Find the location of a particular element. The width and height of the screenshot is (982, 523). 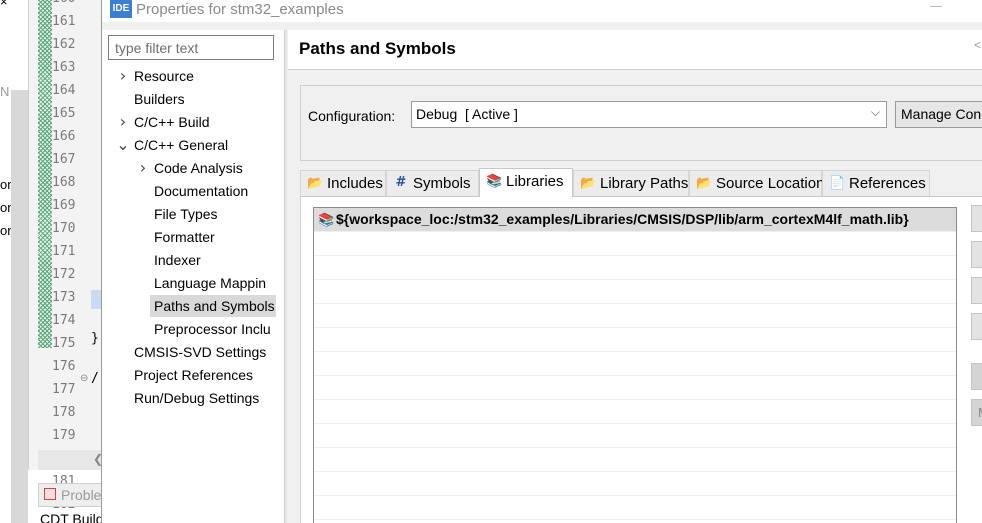

tree-item-indexer: Indexer is located at coordinates (177, 260).